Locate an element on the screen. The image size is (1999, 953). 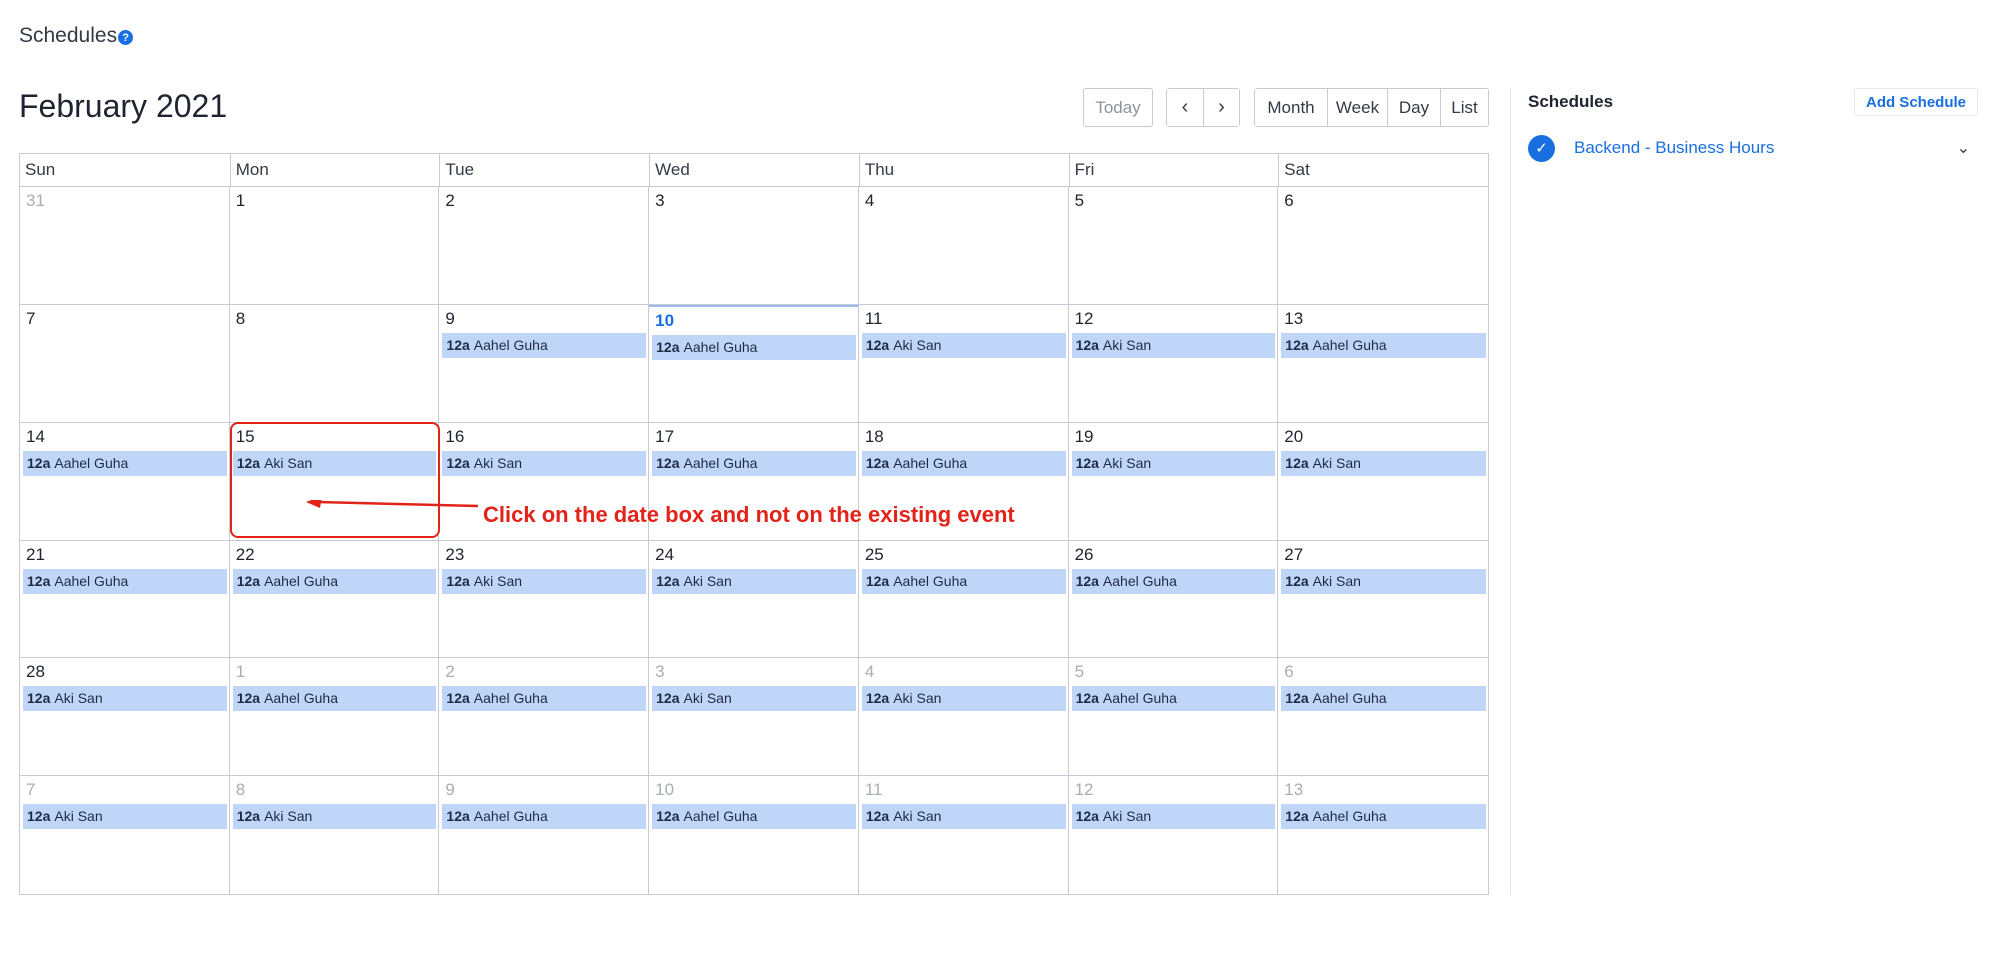
day-cell: 8 is located at coordinates (334, 363).